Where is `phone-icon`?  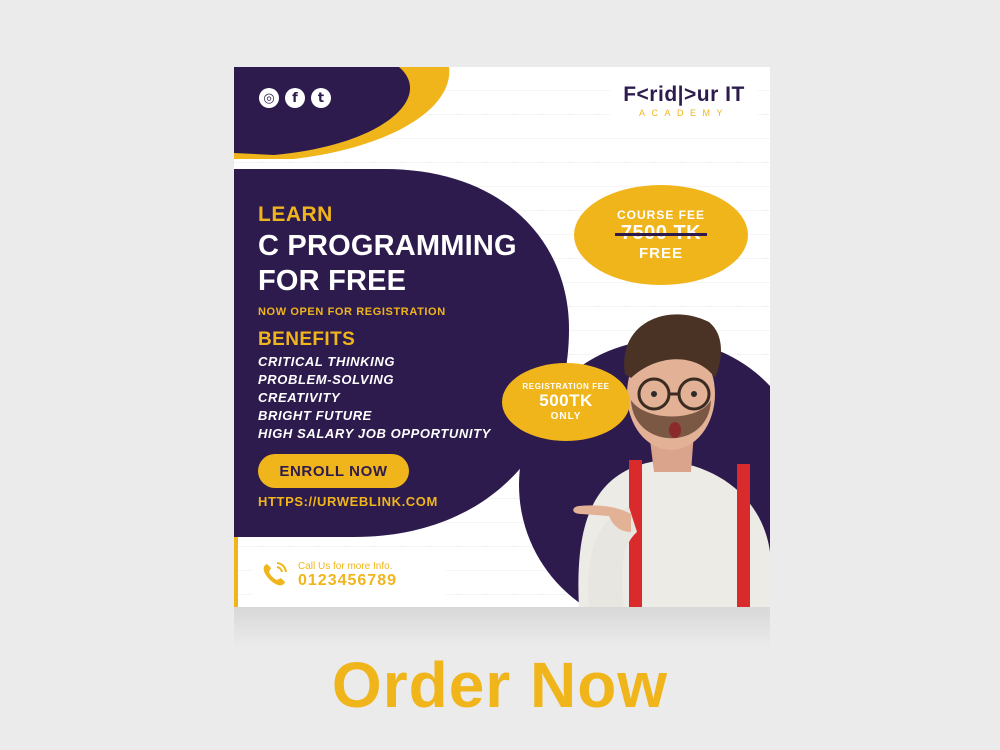 phone-icon is located at coordinates (275, 574).